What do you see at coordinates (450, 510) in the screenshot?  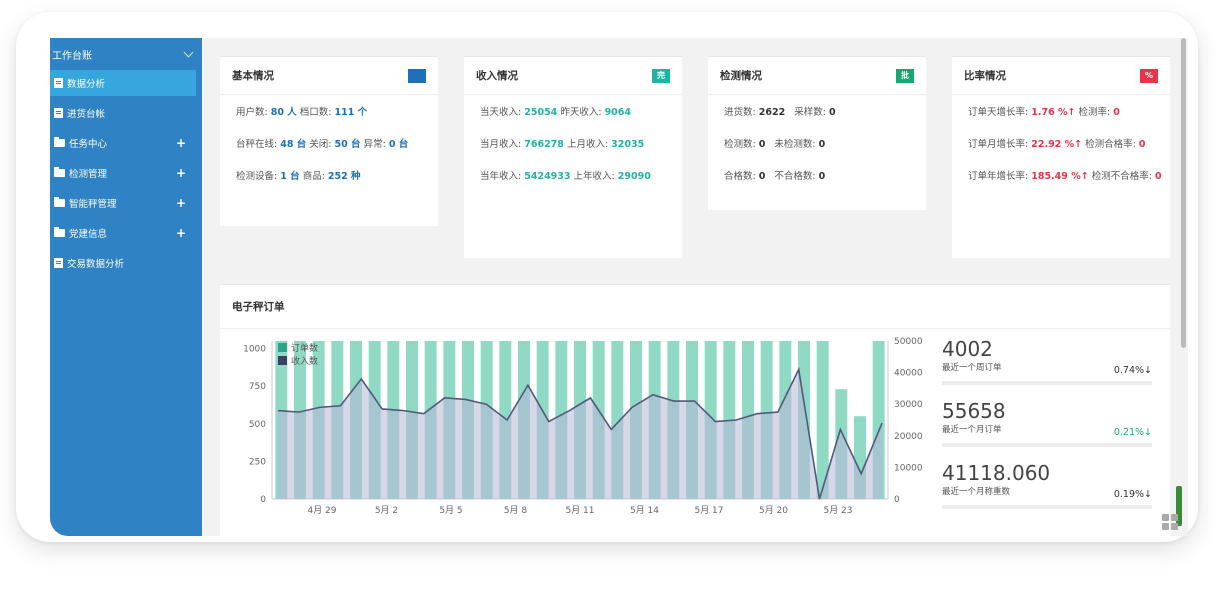 I see `x-tick-label: 5月 5` at bounding box center [450, 510].